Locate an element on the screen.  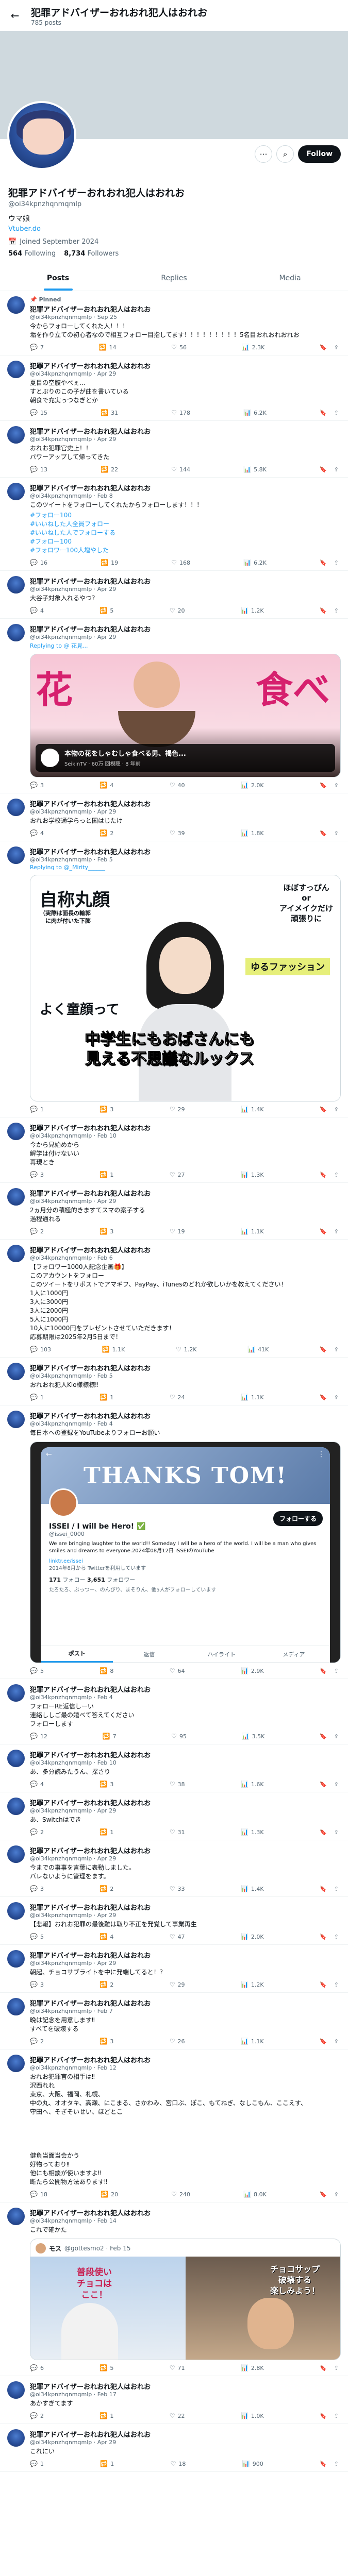
tab-posts: Posts is located at coordinates (58, 279).